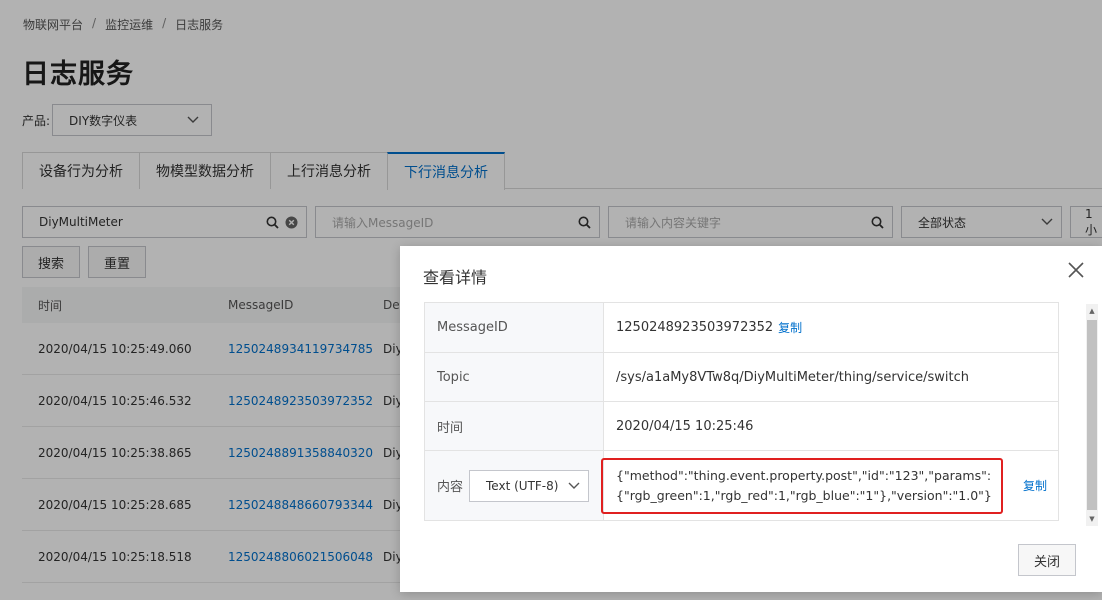 This screenshot has height=600, width=1102. Describe the element at coordinates (1092, 519) in the screenshot. I see `scroll-down-icon: ▼` at that location.